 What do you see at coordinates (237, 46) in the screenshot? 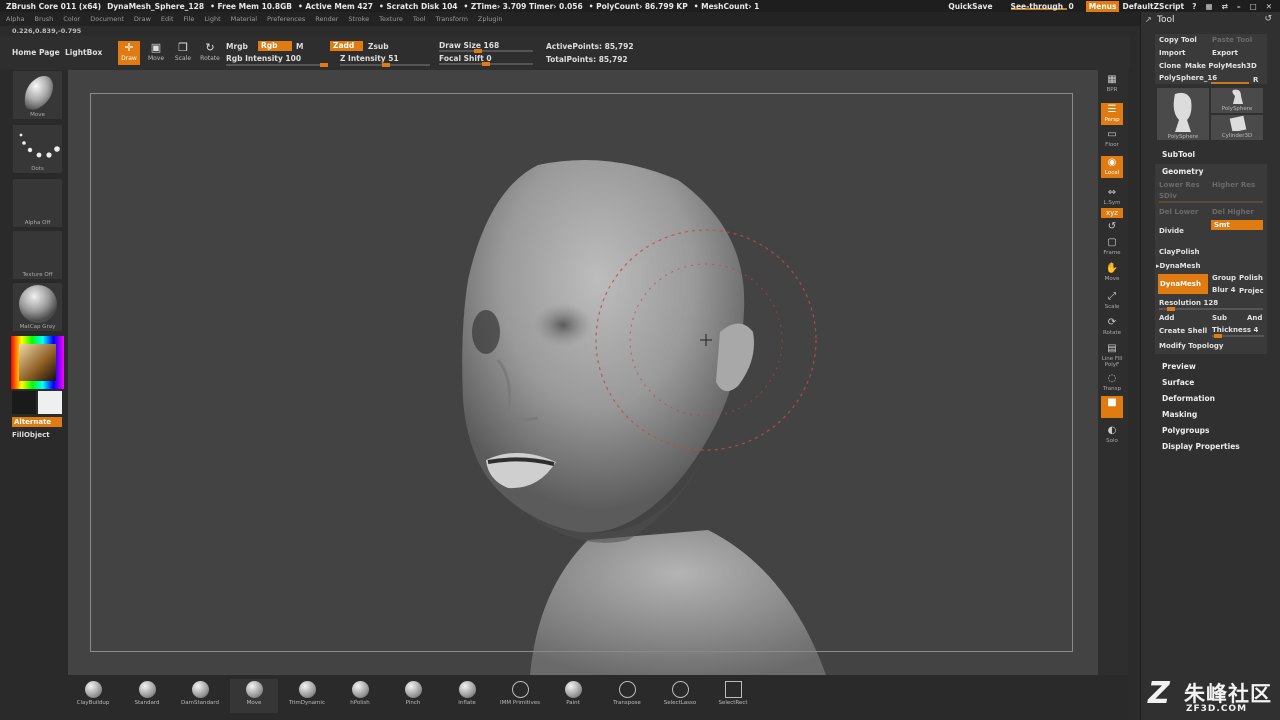
I see `mrgb-button: Mrgb` at bounding box center [237, 46].